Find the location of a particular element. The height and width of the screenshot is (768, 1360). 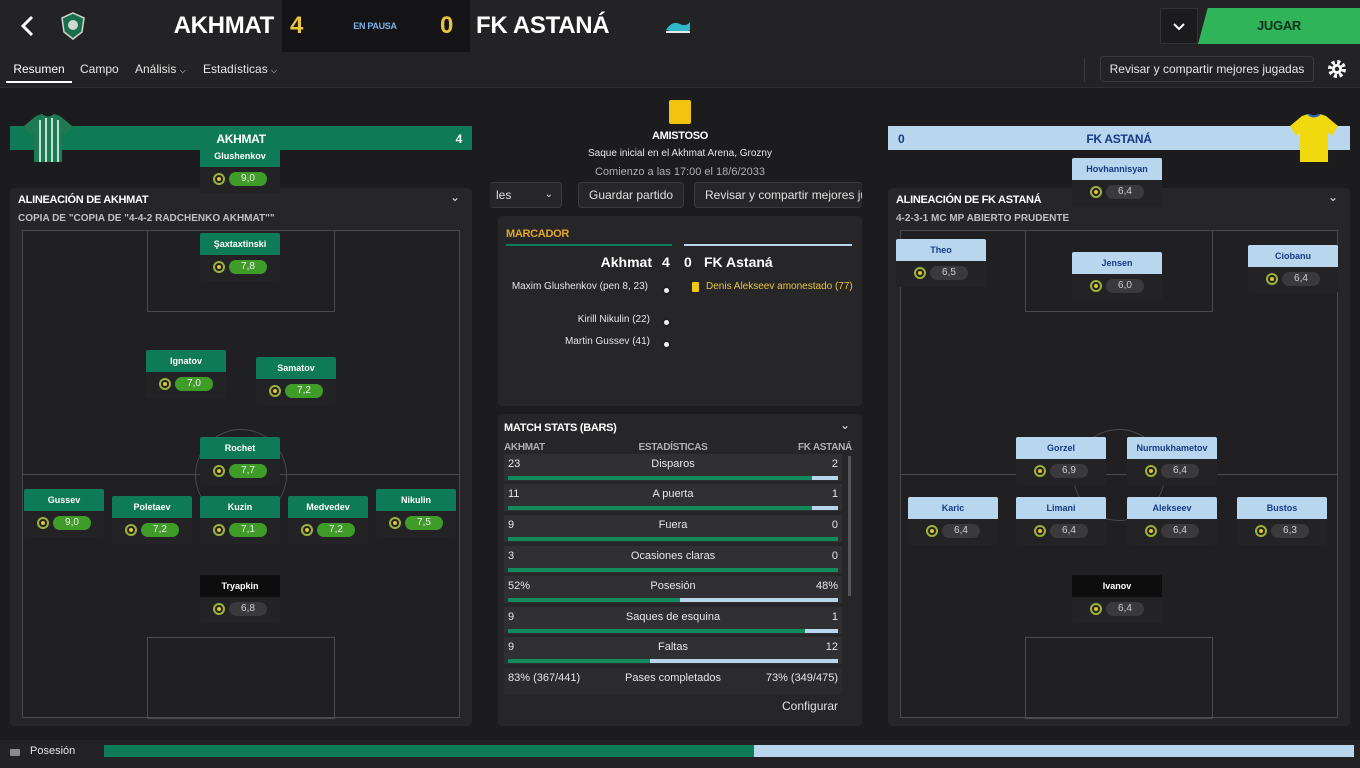

player-card: Ivanov 6,4 is located at coordinates (1117, 599).